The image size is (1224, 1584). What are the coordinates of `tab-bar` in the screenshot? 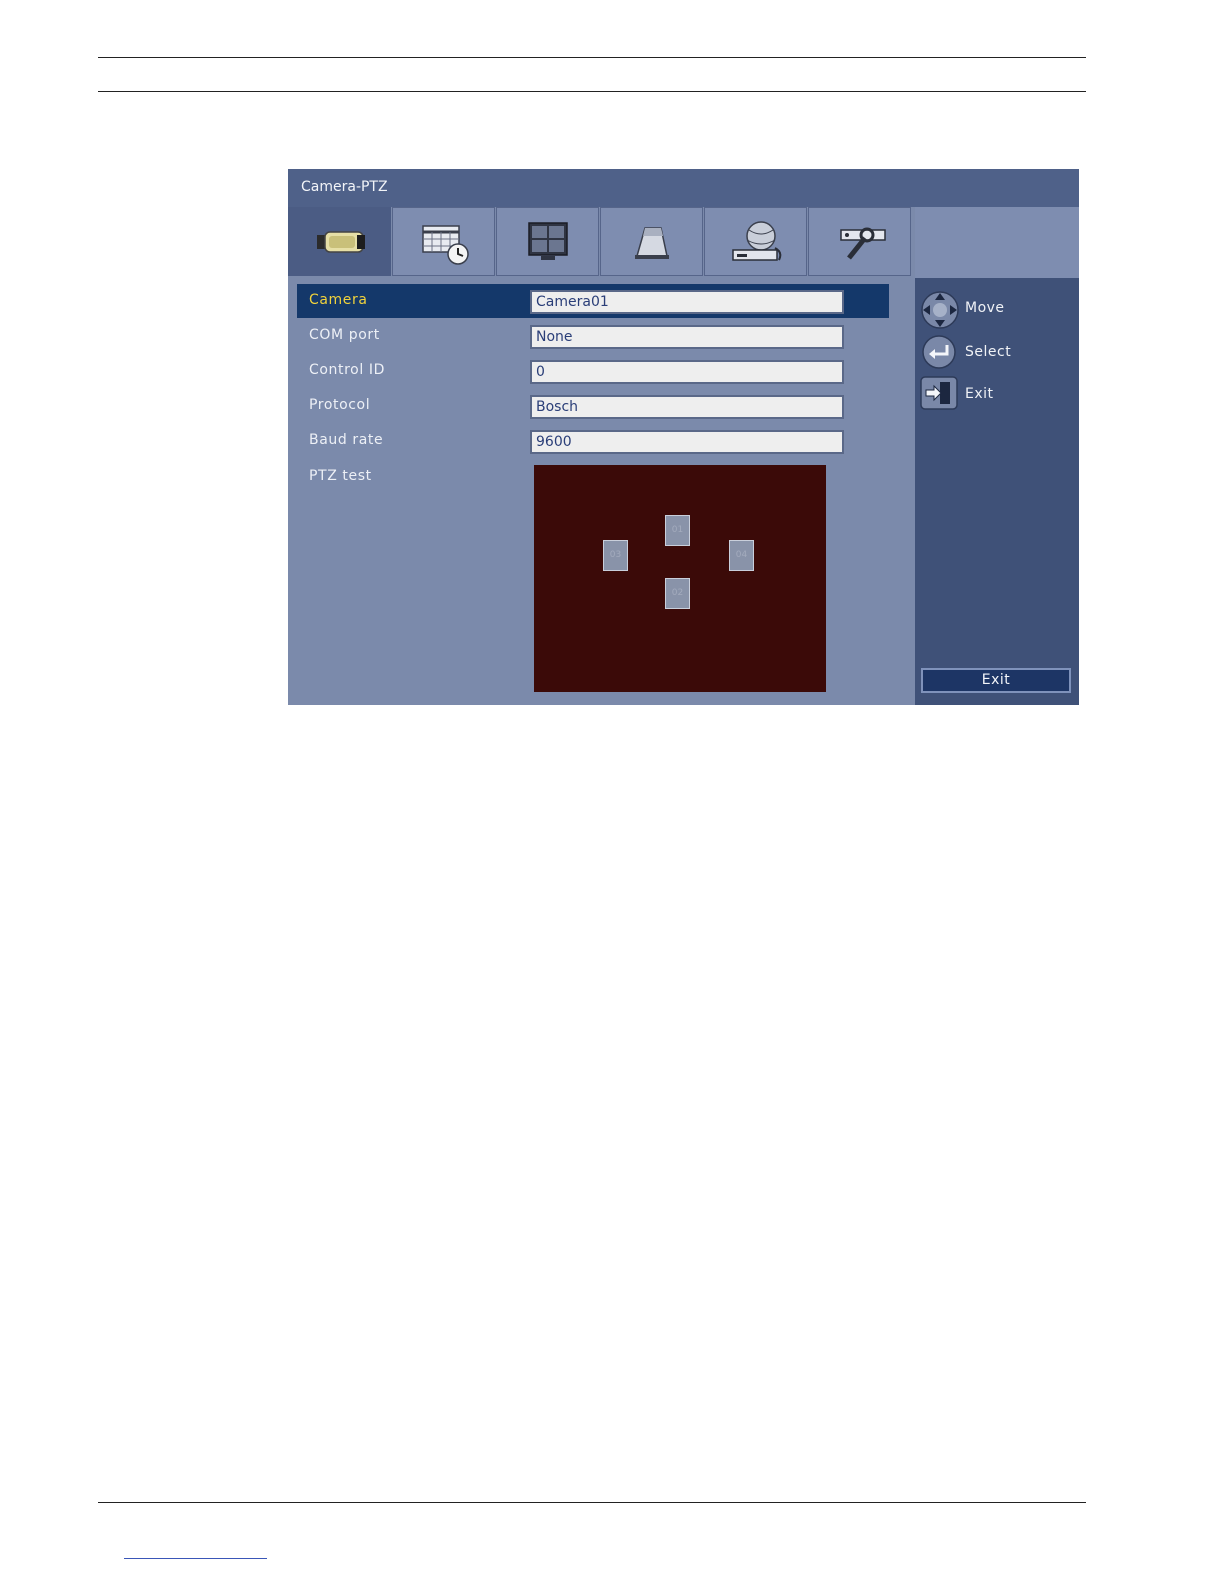 It's located at (601, 242).